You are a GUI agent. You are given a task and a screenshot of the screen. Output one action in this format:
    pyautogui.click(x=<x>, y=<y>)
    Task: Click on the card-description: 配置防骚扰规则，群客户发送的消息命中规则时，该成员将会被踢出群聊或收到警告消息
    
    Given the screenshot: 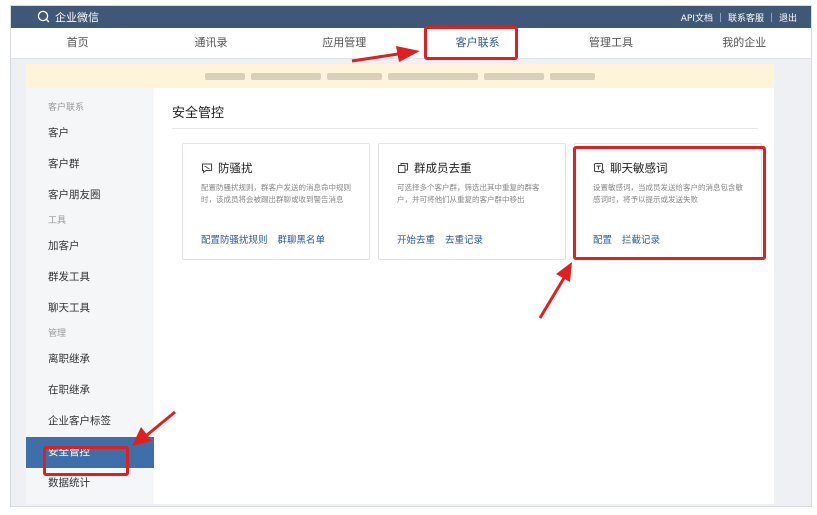 What is the action you would take?
    pyautogui.click(x=276, y=193)
    